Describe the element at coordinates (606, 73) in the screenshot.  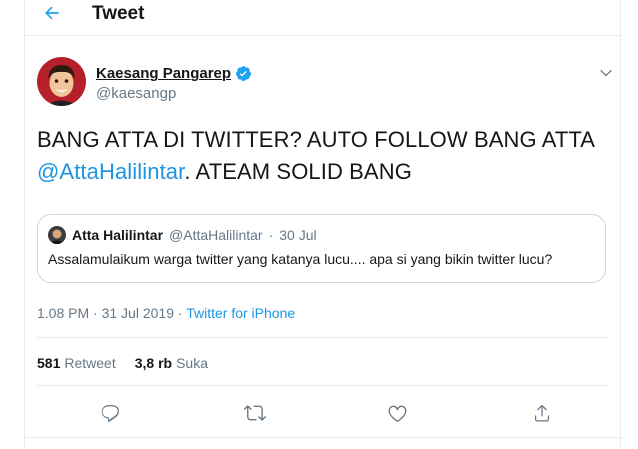
I see `chevron-down-icon` at that location.